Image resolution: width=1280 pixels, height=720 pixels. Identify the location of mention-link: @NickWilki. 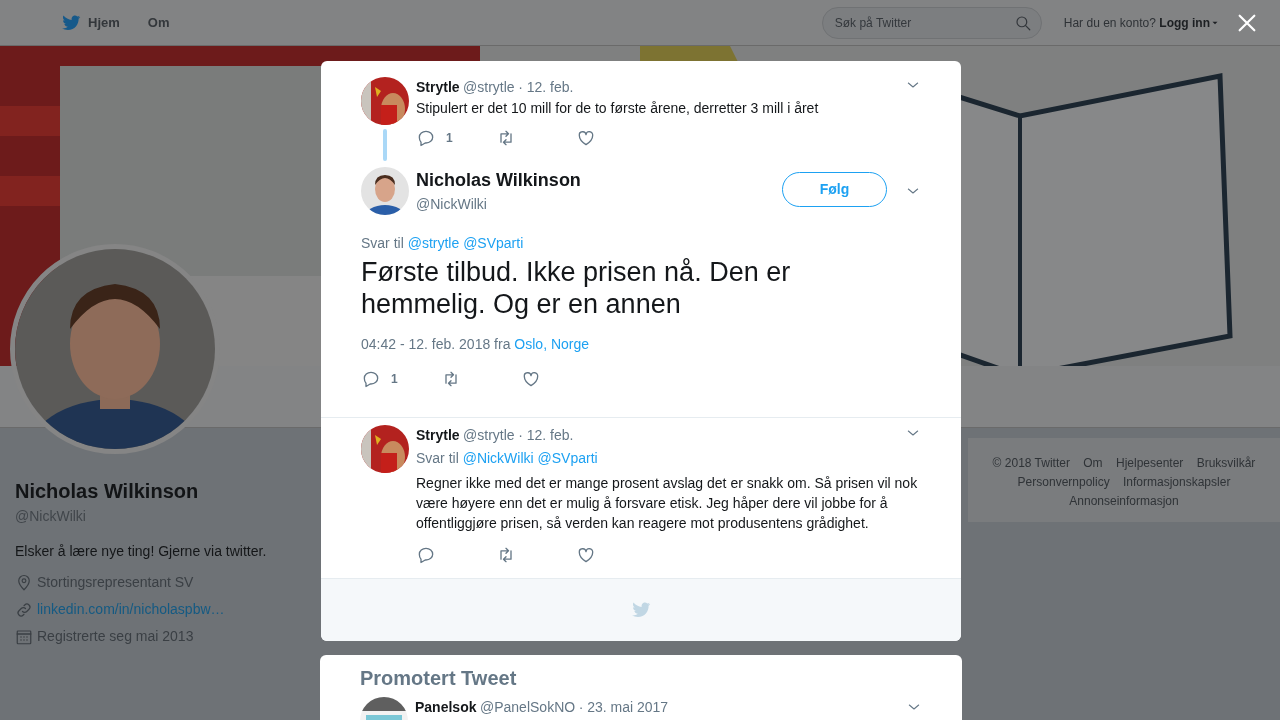
(498, 458).